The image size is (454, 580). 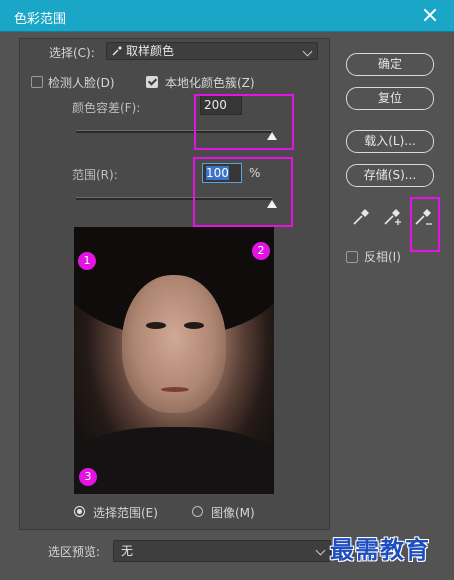 I want to click on annotation-badge-2: 2, so click(x=261, y=251).